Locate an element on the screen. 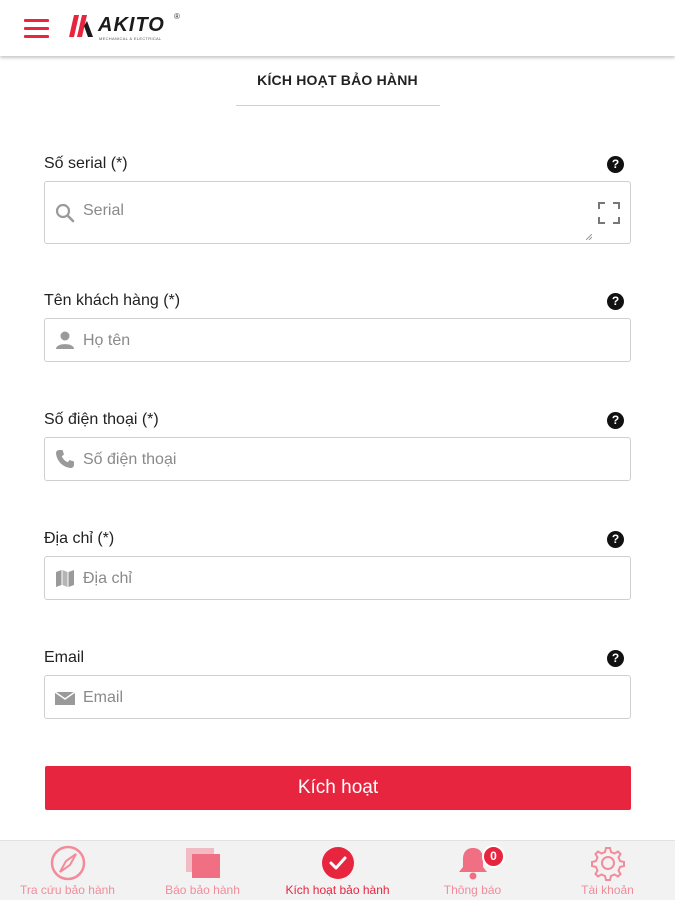  phone-input: Số điện thoại is located at coordinates (337, 459).